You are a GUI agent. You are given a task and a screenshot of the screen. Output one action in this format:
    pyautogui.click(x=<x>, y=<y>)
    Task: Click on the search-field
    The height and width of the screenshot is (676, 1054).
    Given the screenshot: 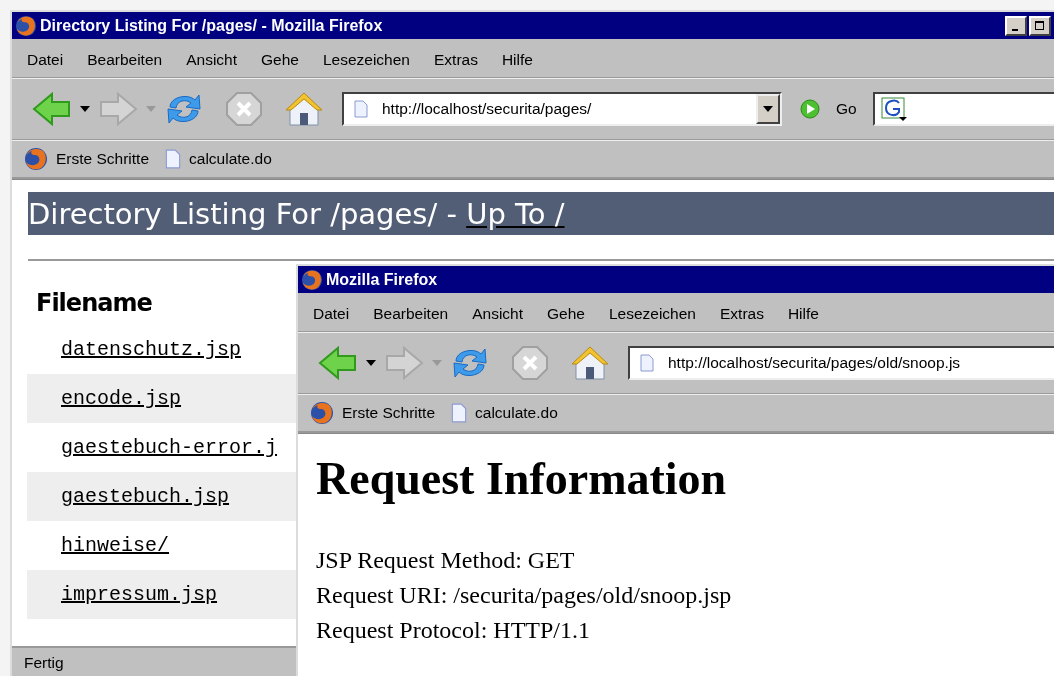 What is the action you would take?
    pyautogui.click(x=963, y=109)
    